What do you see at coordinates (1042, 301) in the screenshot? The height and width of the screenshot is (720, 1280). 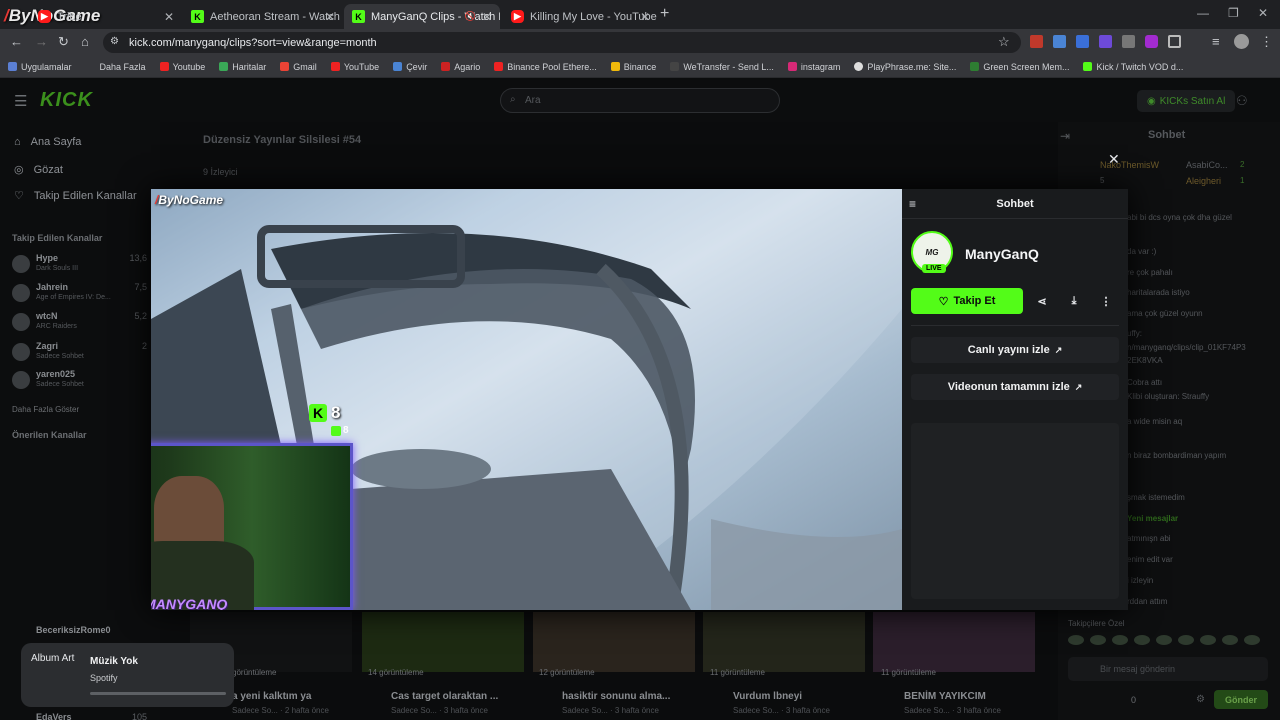 I see `share-button: ⋖` at bounding box center [1042, 301].